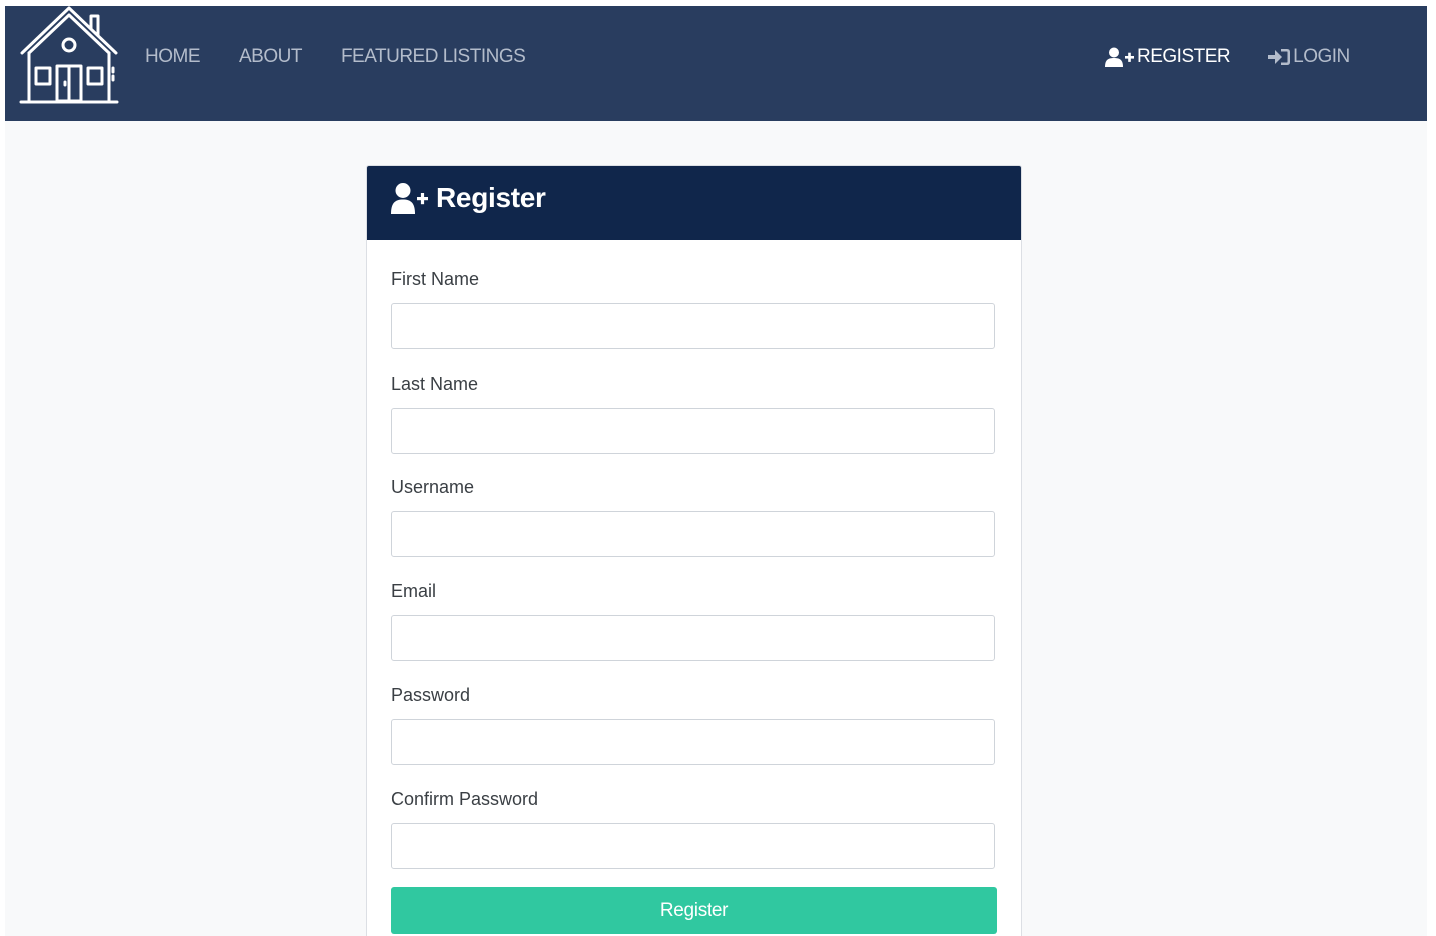  What do you see at coordinates (435, 384) in the screenshot?
I see `last-name-label: Last Name` at bounding box center [435, 384].